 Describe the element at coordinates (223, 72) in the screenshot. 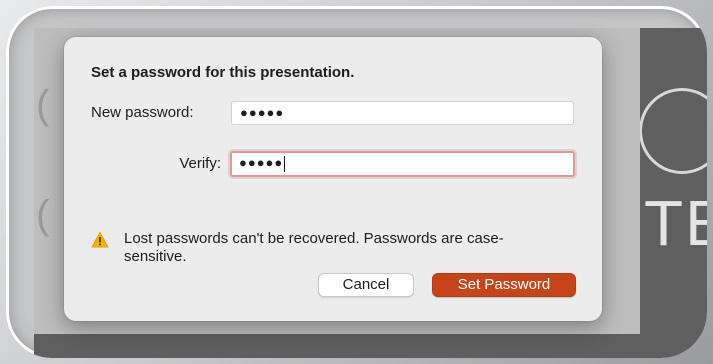

I see `dialog-title: Set a password for this presentation.` at that location.